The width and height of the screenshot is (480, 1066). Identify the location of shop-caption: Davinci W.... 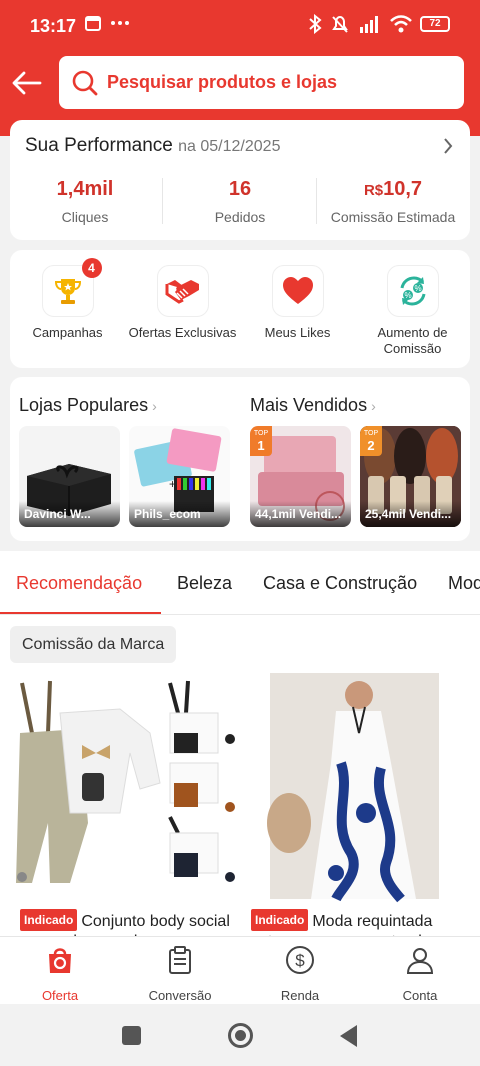
(69, 514).